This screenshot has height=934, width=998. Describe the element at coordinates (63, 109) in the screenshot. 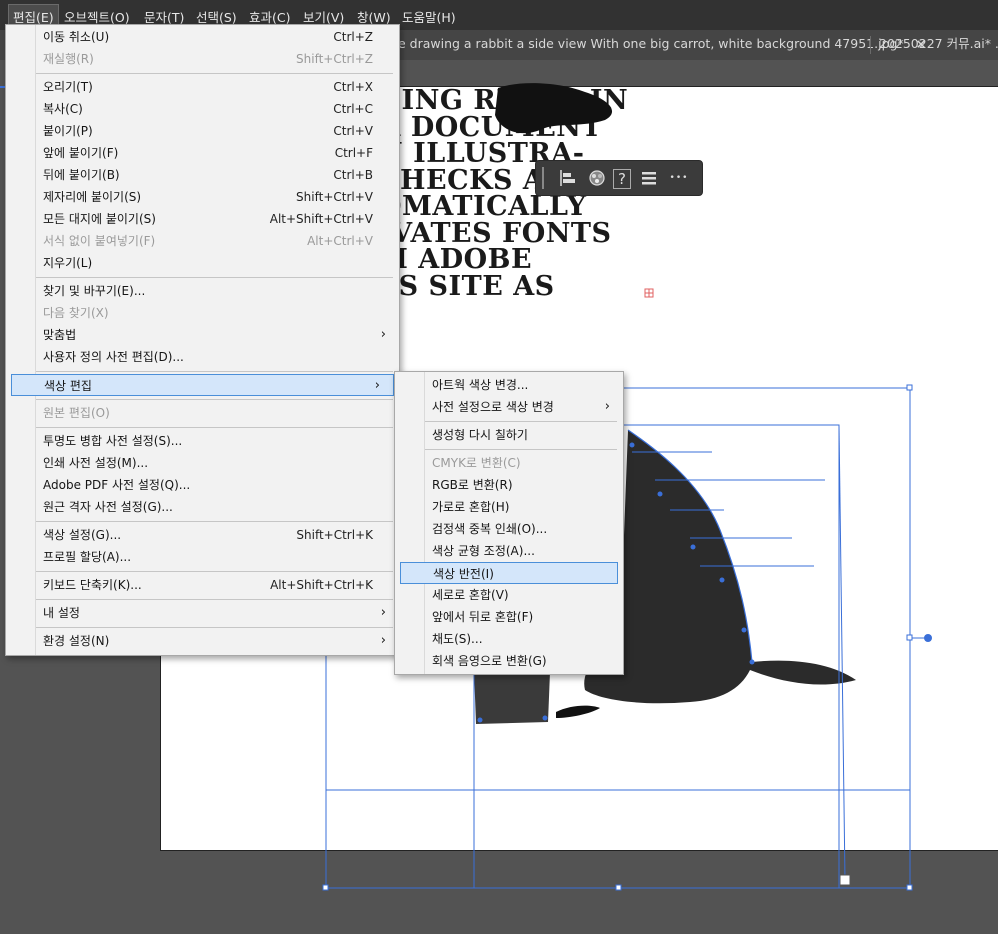

I see `menu-item-label: 복사(C)` at that location.